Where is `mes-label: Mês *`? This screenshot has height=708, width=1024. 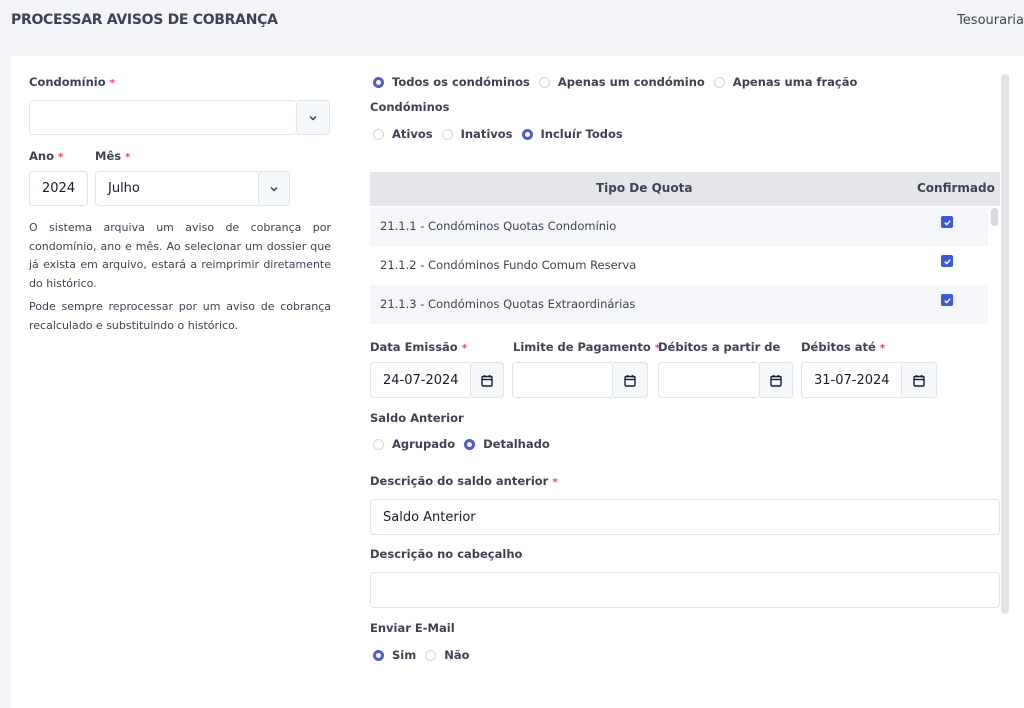 mes-label: Mês * is located at coordinates (113, 156).